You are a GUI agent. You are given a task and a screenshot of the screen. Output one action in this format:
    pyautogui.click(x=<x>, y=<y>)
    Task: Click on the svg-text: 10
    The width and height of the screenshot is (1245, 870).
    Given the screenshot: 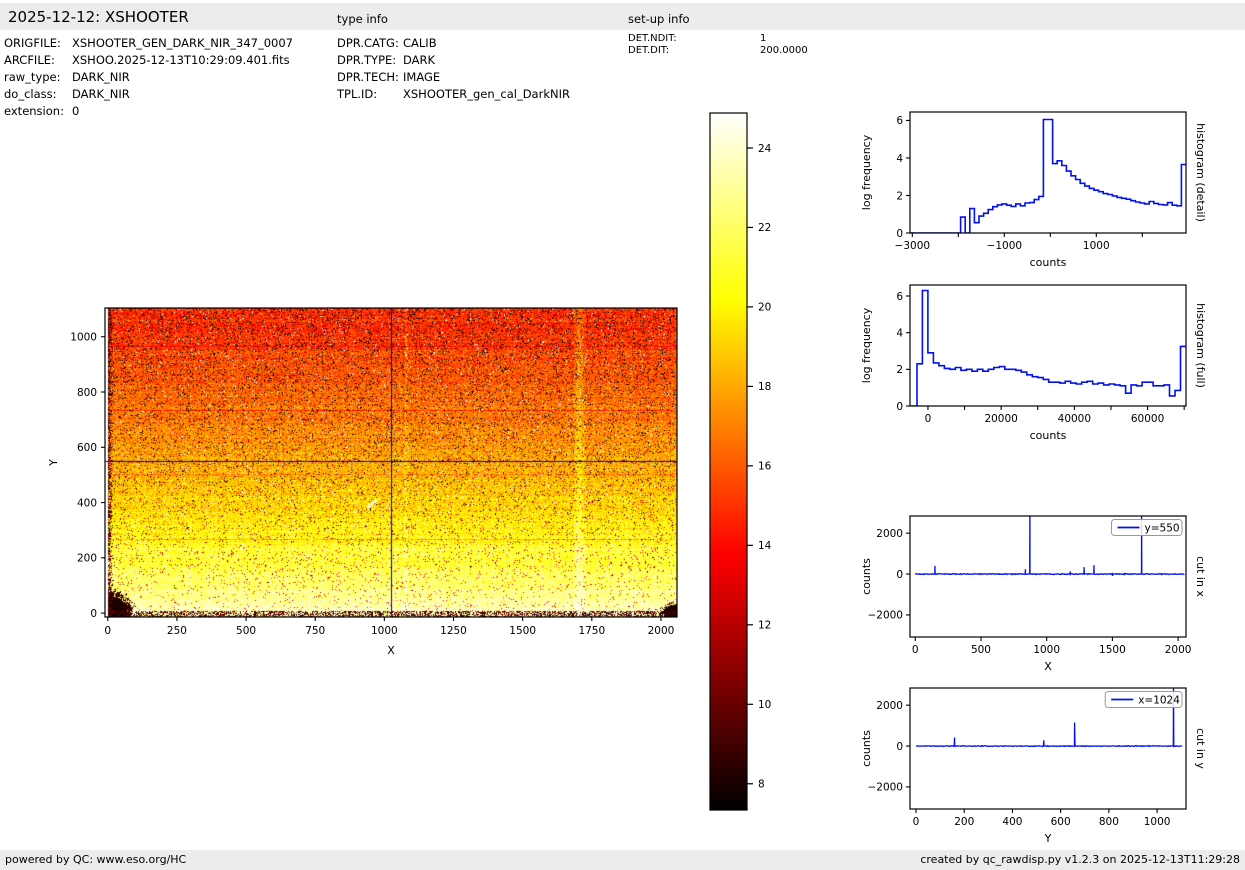 What is the action you would take?
    pyautogui.click(x=764, y=705)
    